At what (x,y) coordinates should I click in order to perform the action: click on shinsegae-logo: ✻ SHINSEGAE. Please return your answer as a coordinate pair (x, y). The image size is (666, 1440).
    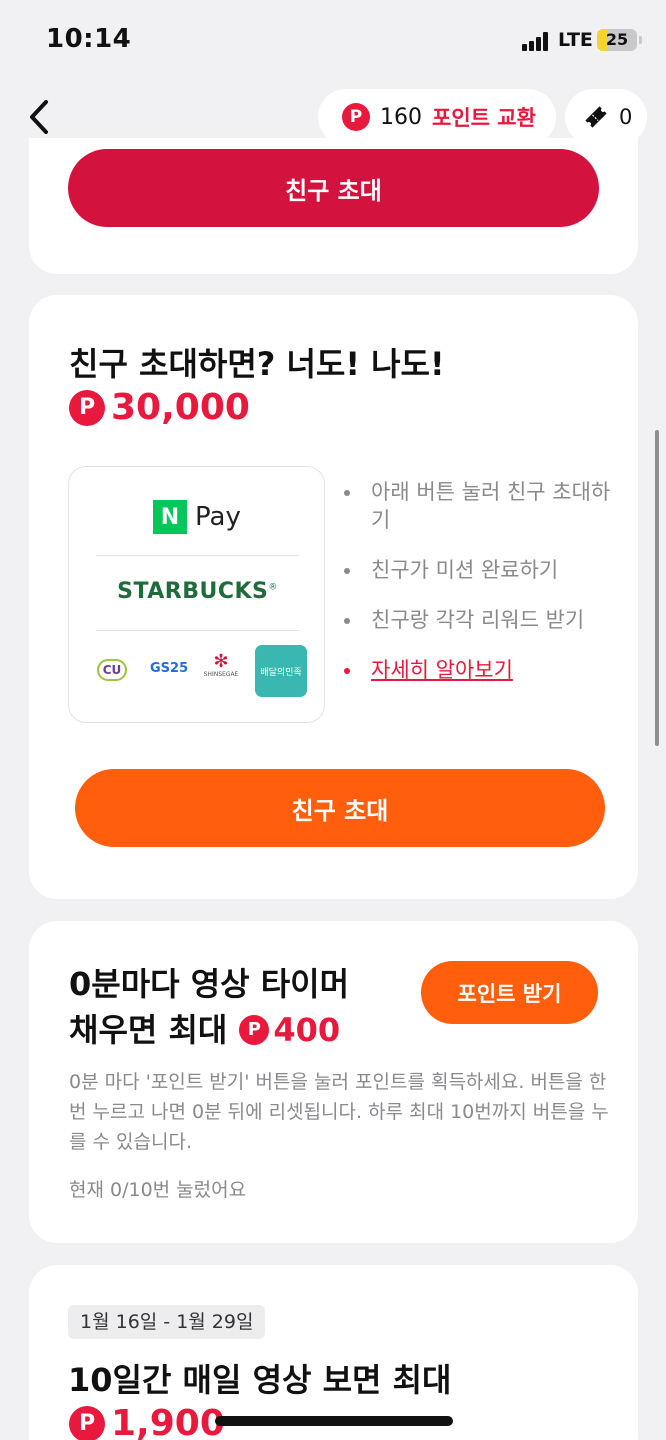
    Looking at the image, I should click on (221, 665).